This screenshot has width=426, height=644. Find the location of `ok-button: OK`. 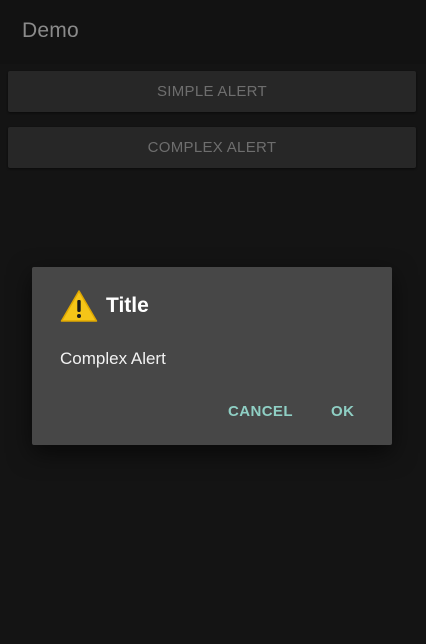

ok-button: OK is located at coordinates (342, 411).